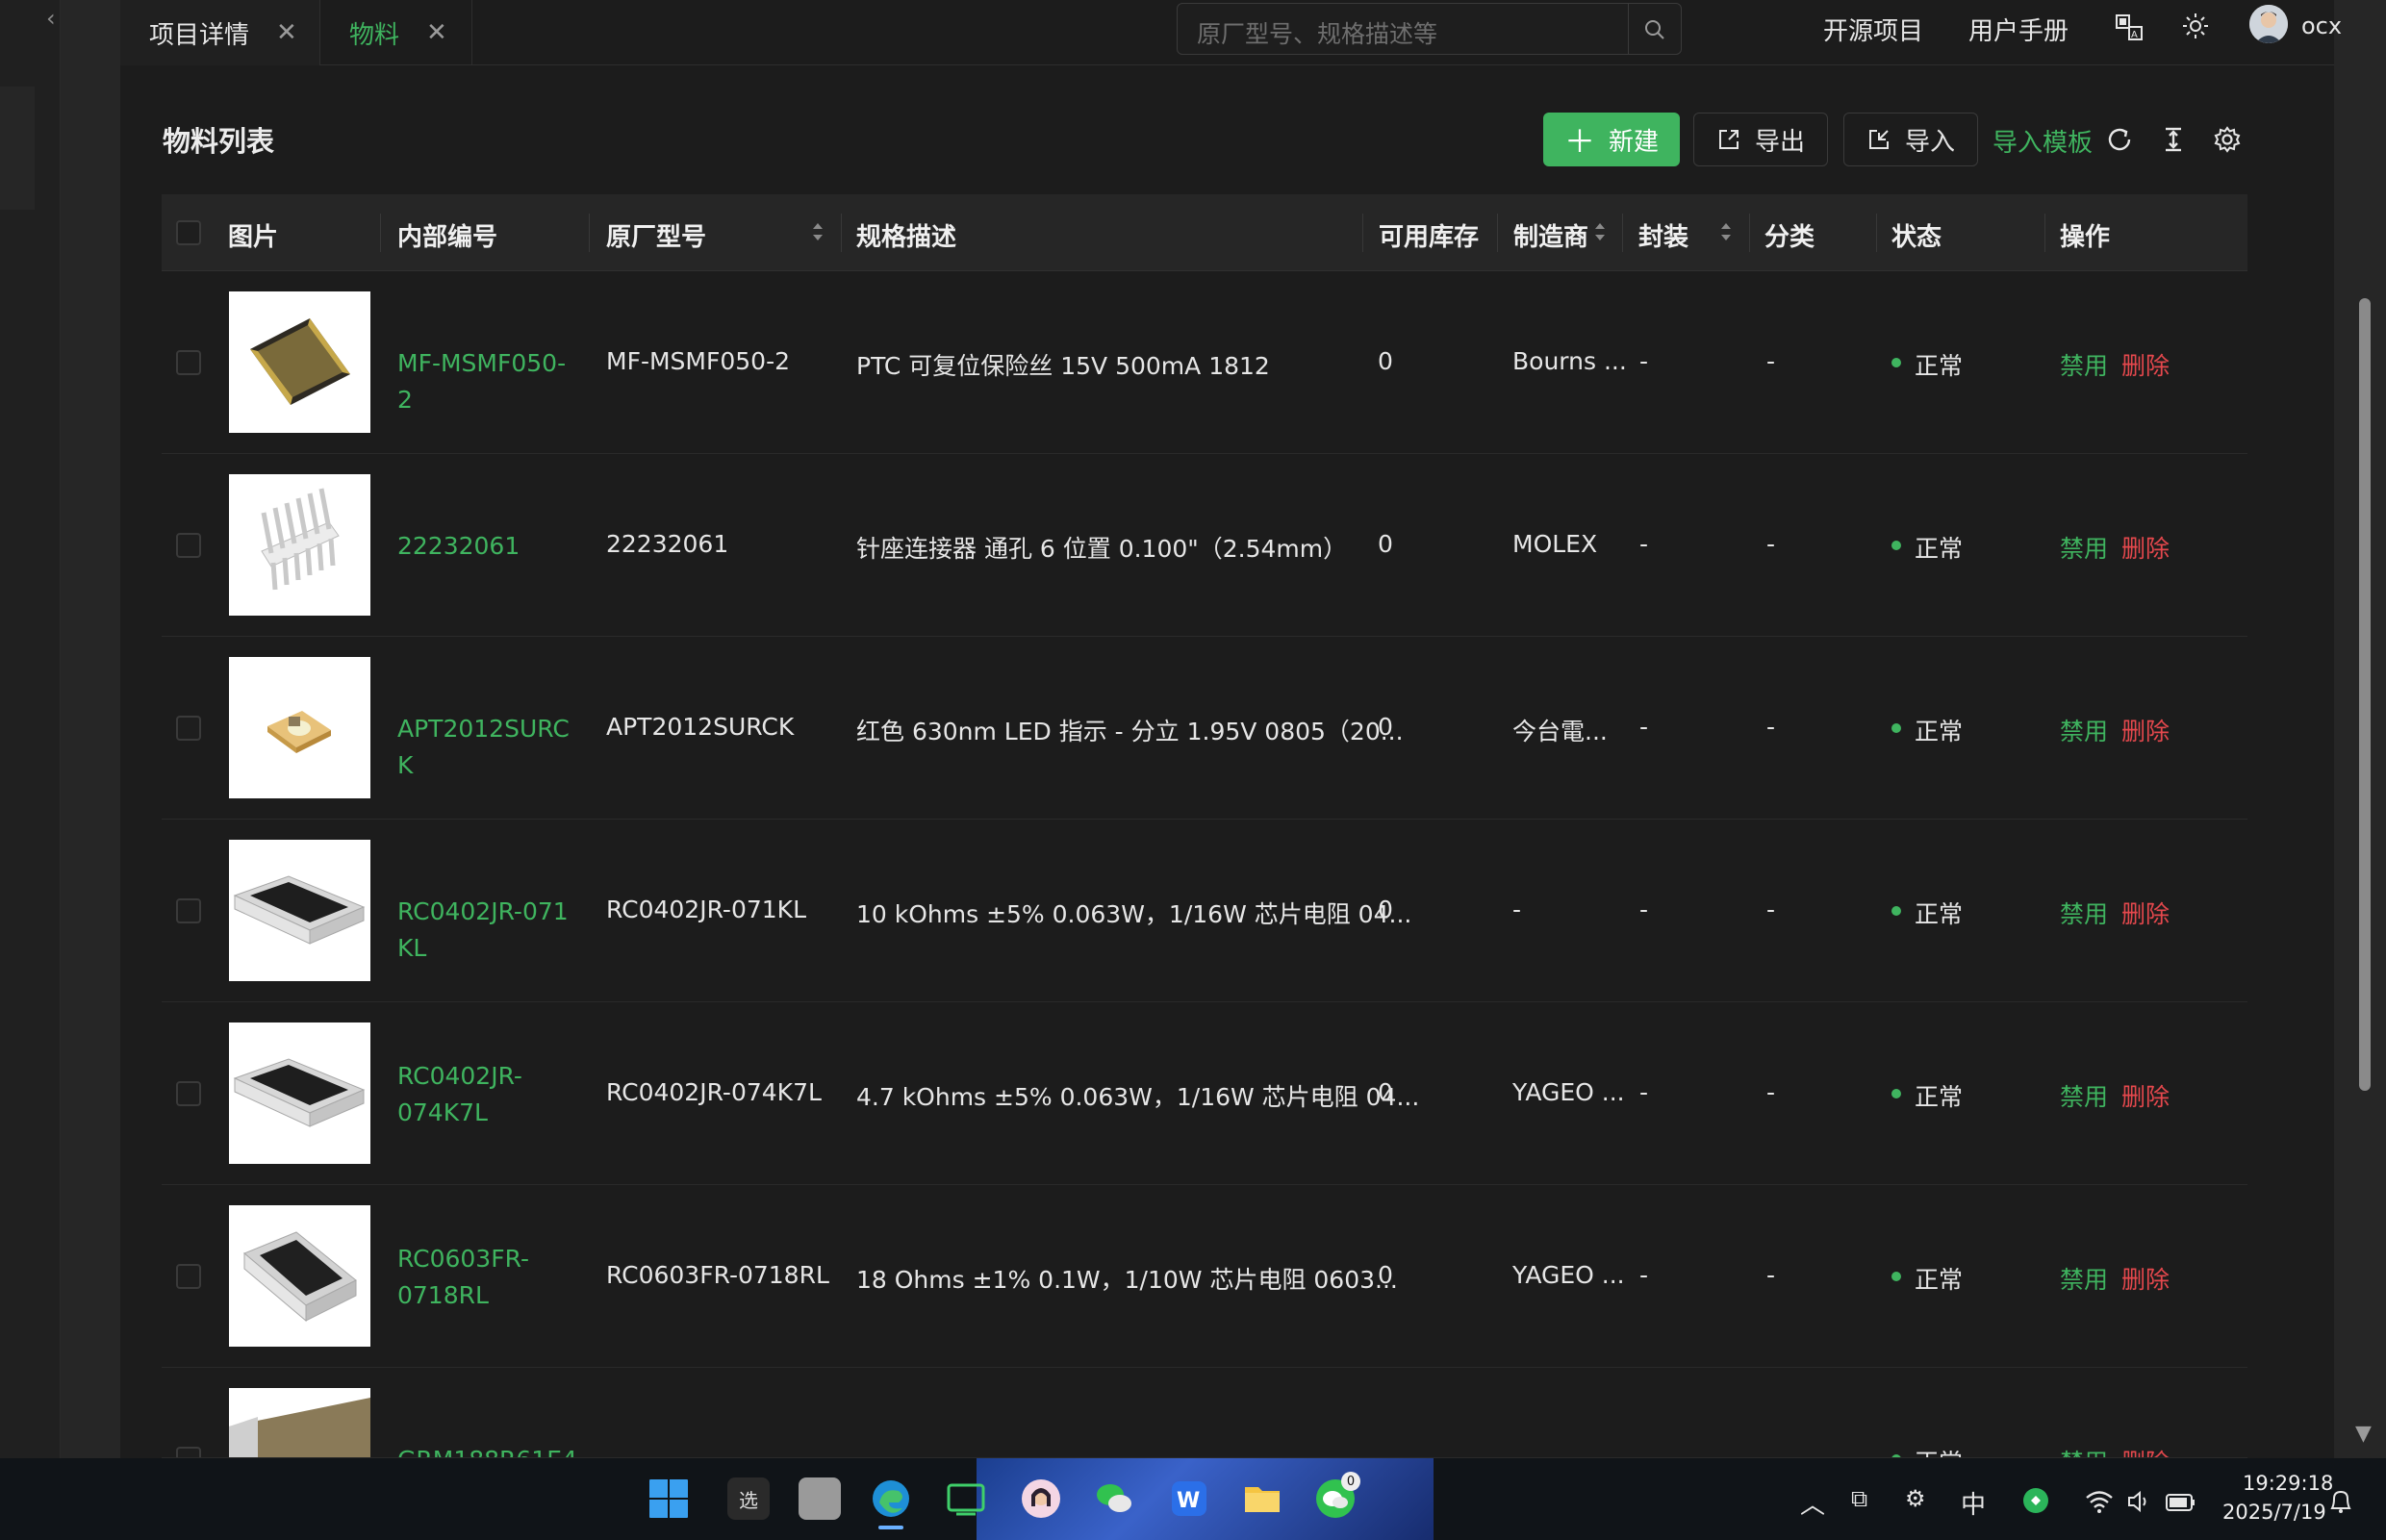  What do you see at coordinates (1654, 29) in the screenshot?
I see `search-icon` at bounding box center [1654, 29].